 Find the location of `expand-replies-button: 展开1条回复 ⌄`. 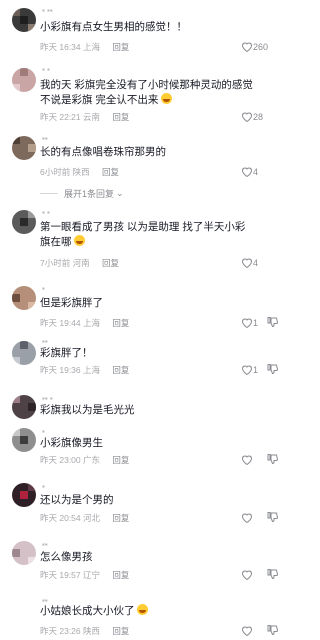

expand-replies-button: 展开1条回复 ⌄ is located at coordinates (82, 193).